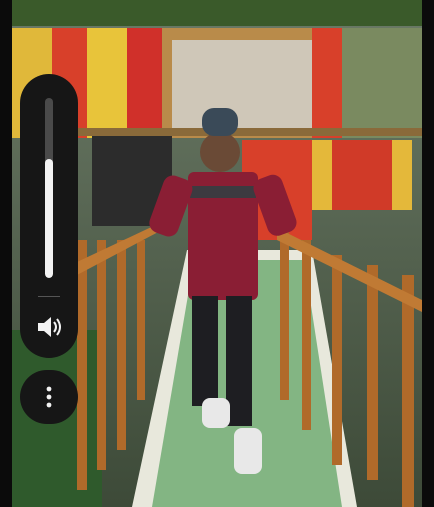 The height and width of the screenshot is (507, 434). I want to click on volume-level-fill, so click(49, 218).